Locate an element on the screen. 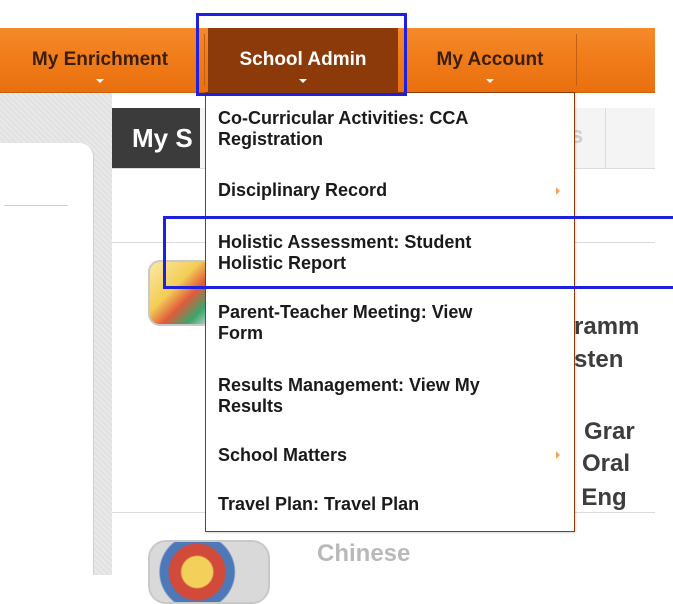  course-title-fragment: Oral is located at coordinates (606, 463).